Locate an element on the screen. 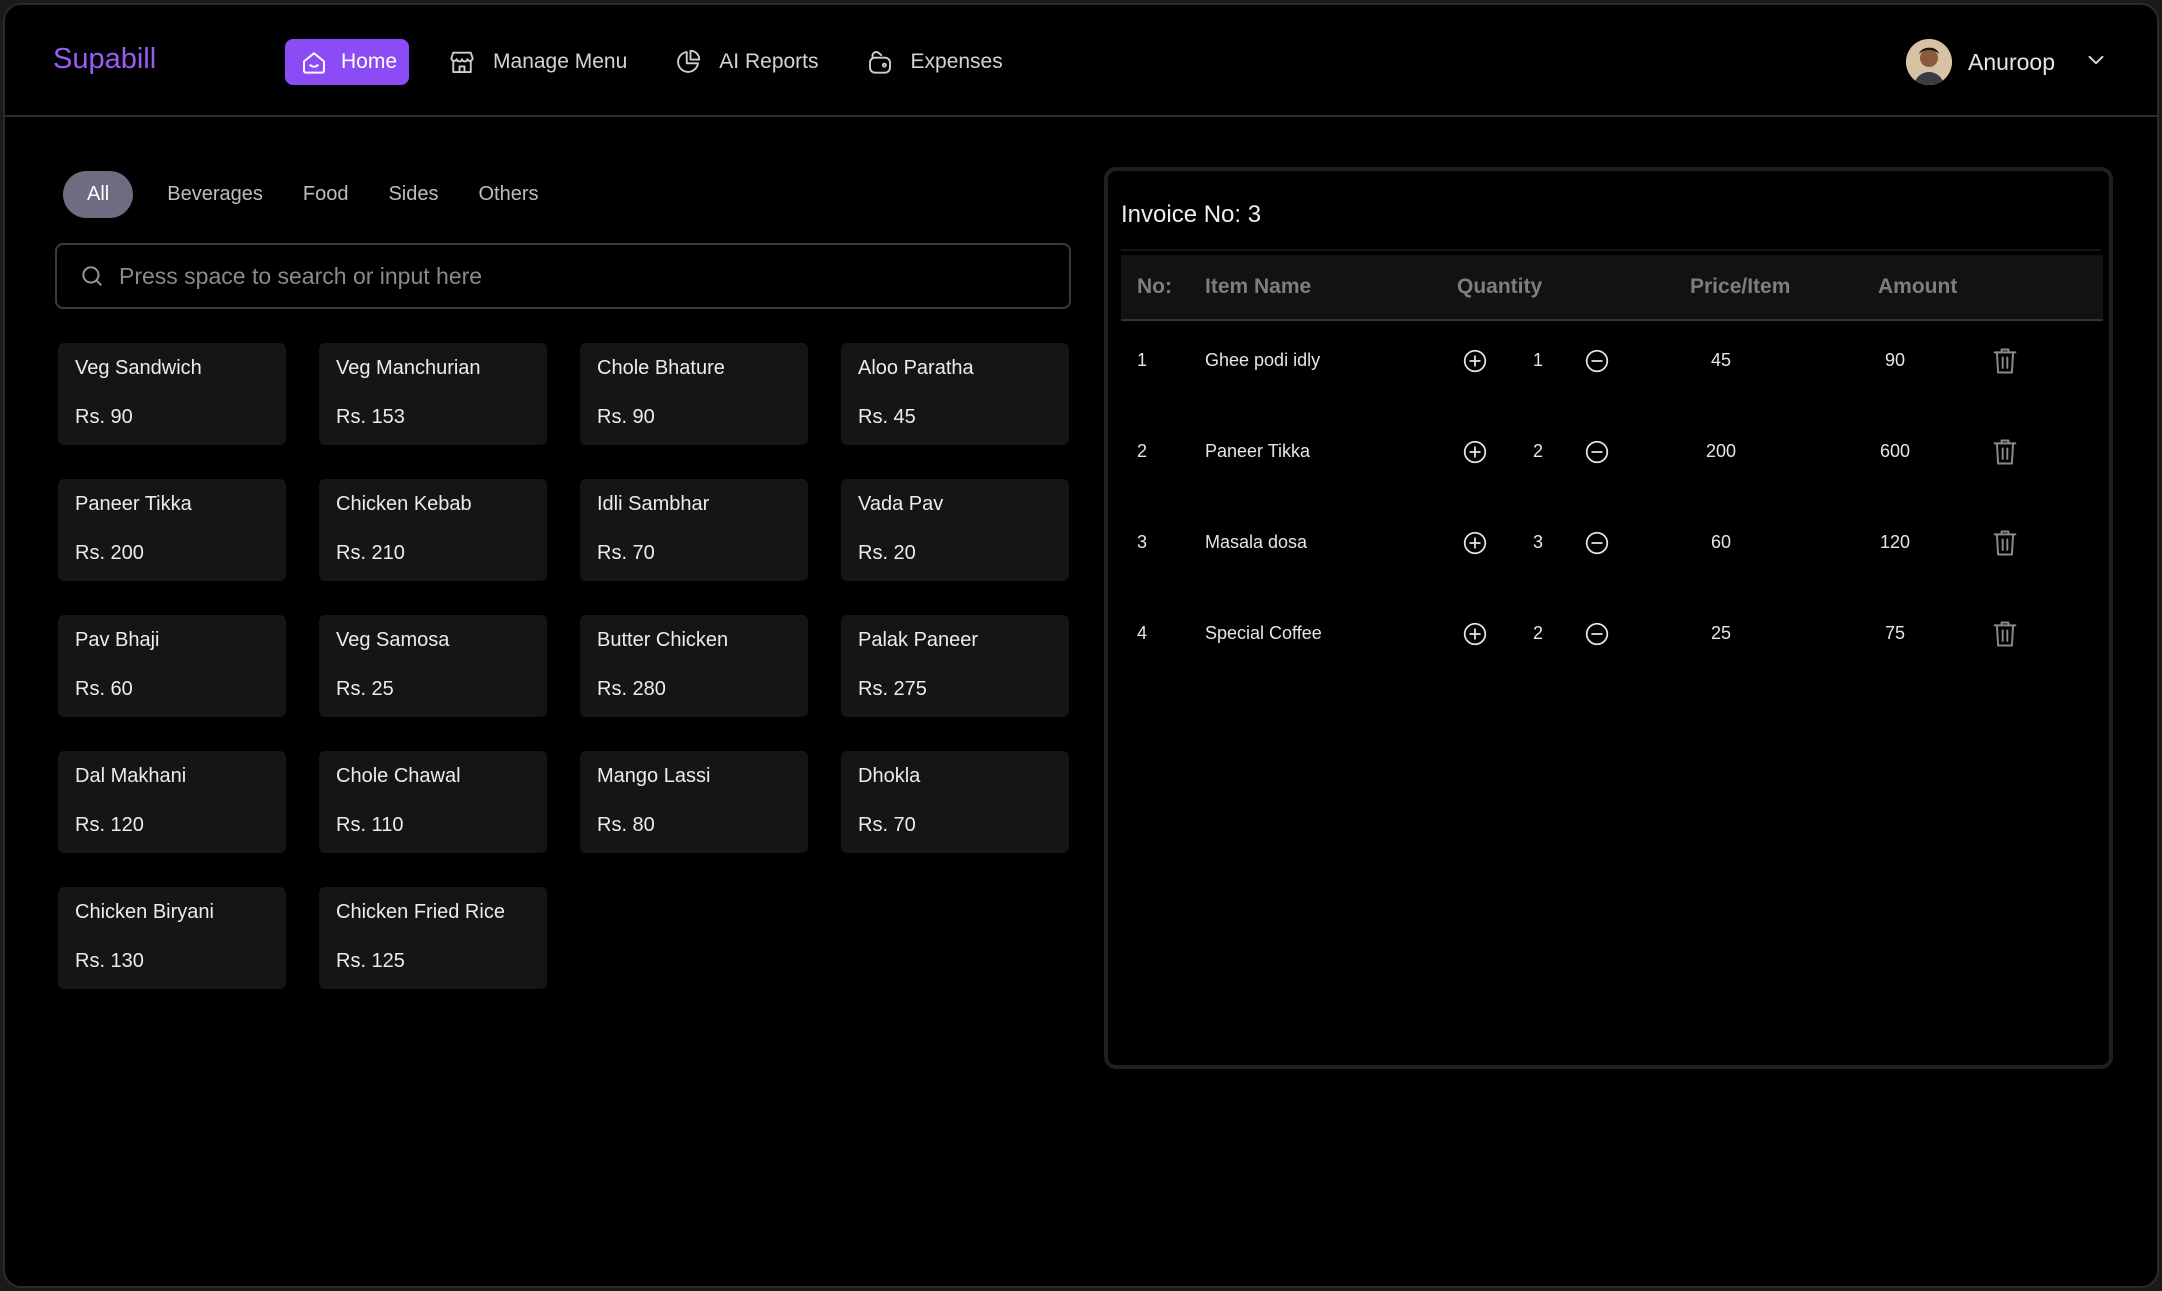  menu-item-name: Paneer Tikka is located at coordinates (133, 504).